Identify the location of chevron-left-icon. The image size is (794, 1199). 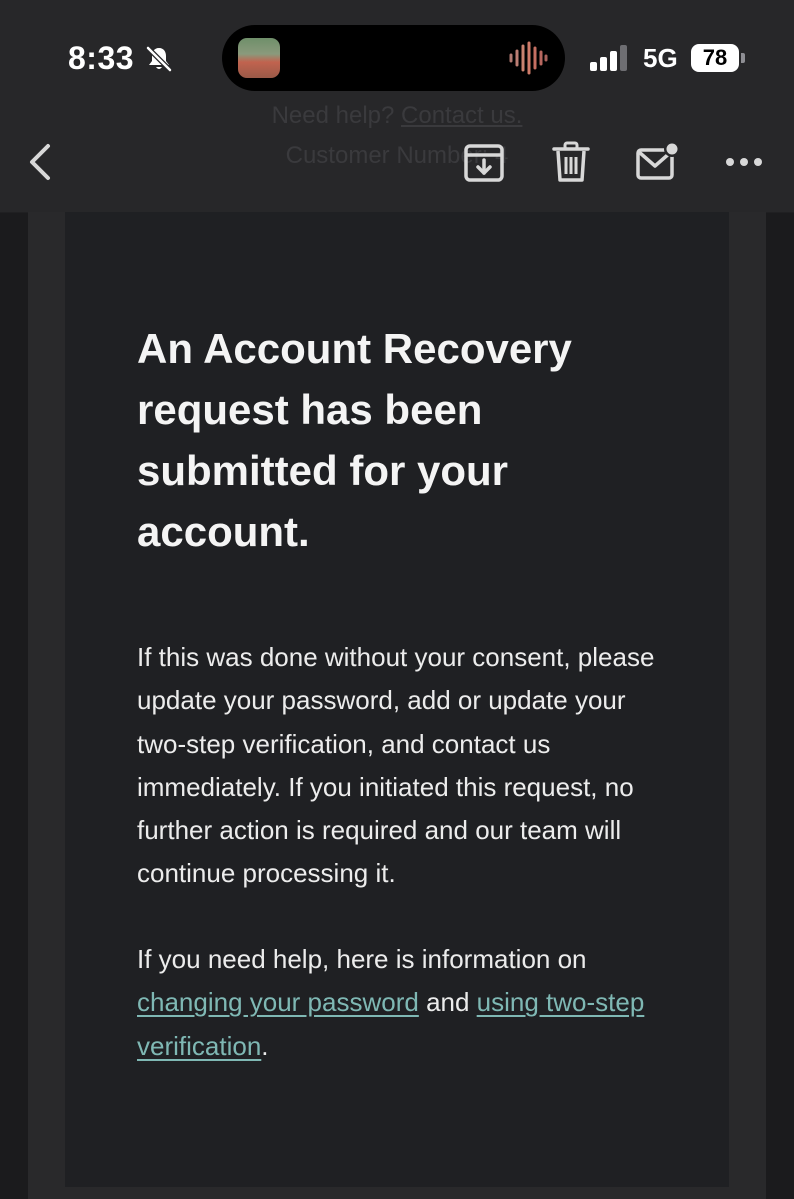
(41, 162).